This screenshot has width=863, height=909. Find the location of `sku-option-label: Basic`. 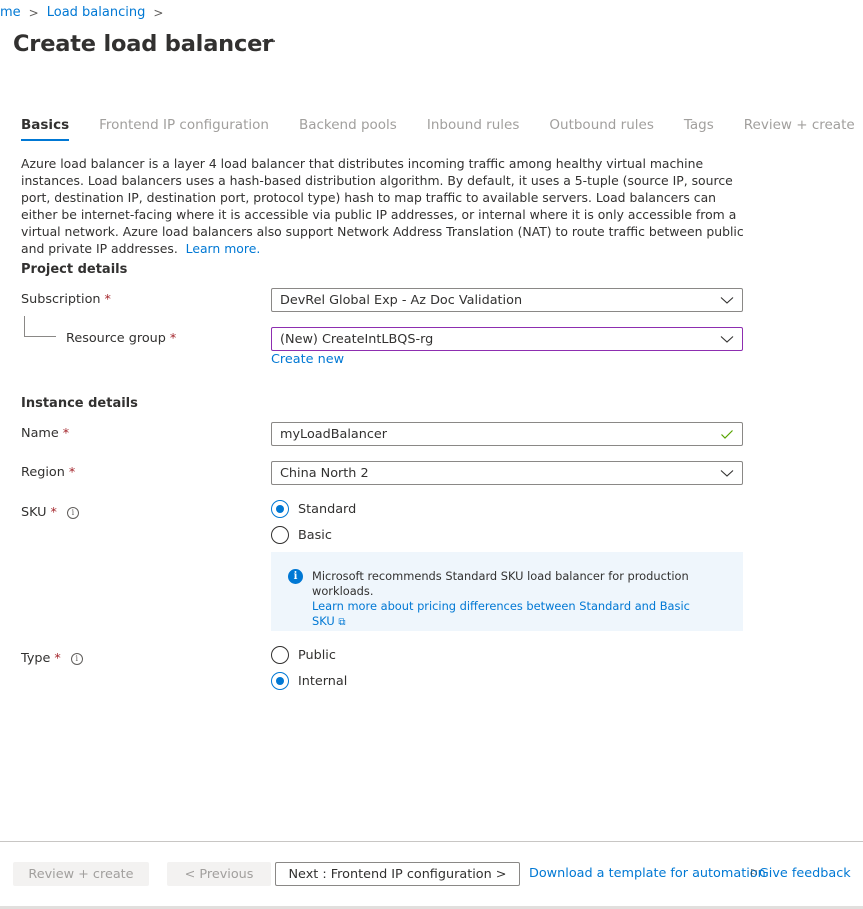

sku-option-label: Basic is located at coordinates (315, 535).